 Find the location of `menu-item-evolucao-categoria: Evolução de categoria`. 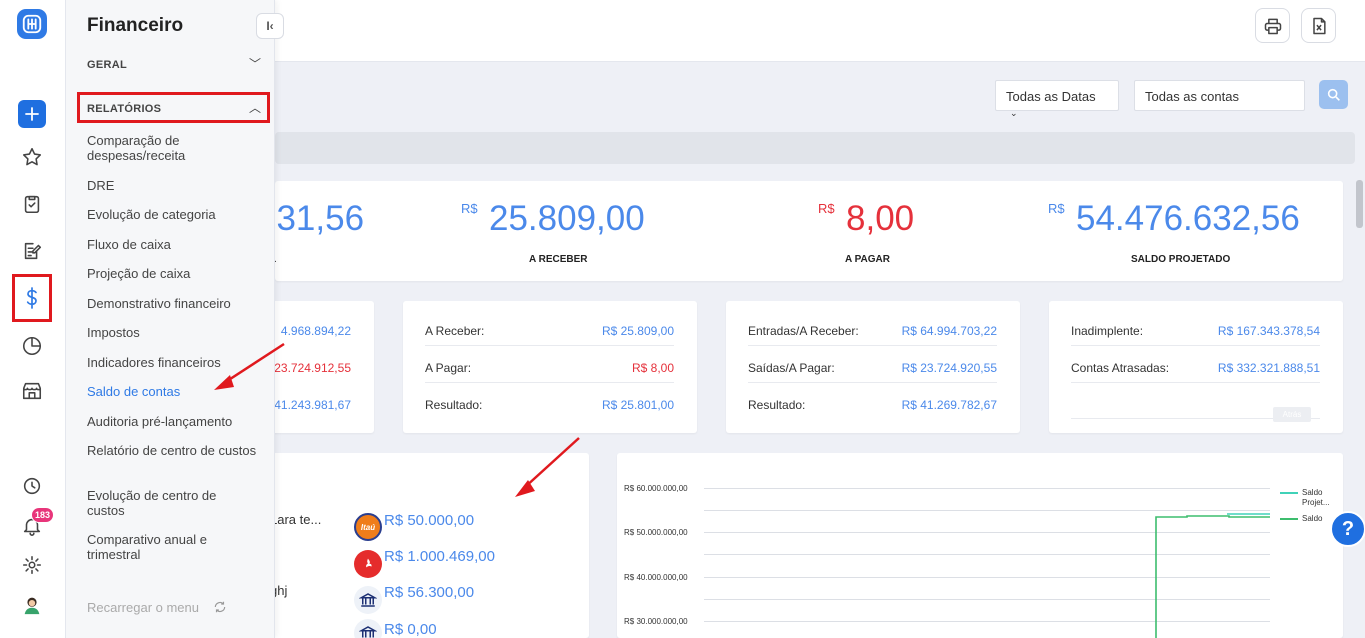

menu-item-evolucao-categoria: Evolução de categoria is located at coordinates (172, 214).